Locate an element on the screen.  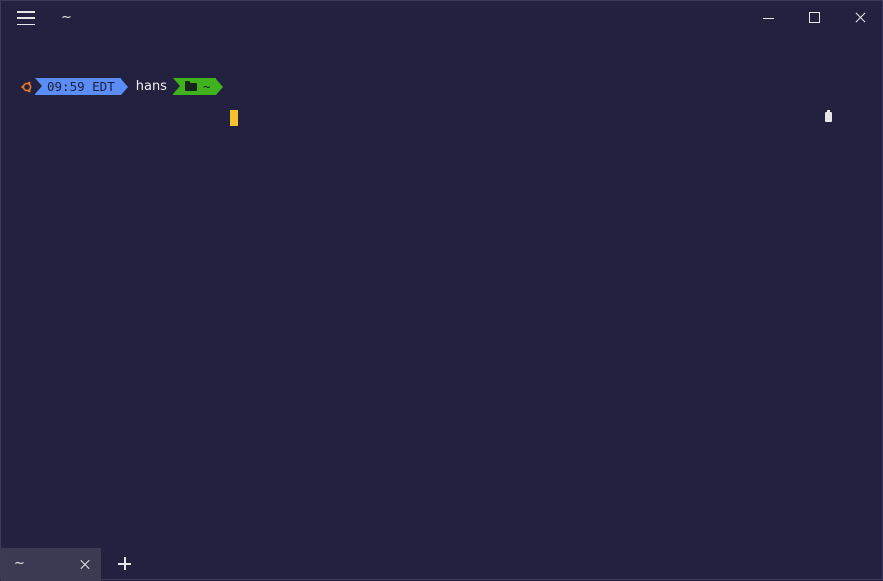
new-tab-button is located at coordinates (125, 564).